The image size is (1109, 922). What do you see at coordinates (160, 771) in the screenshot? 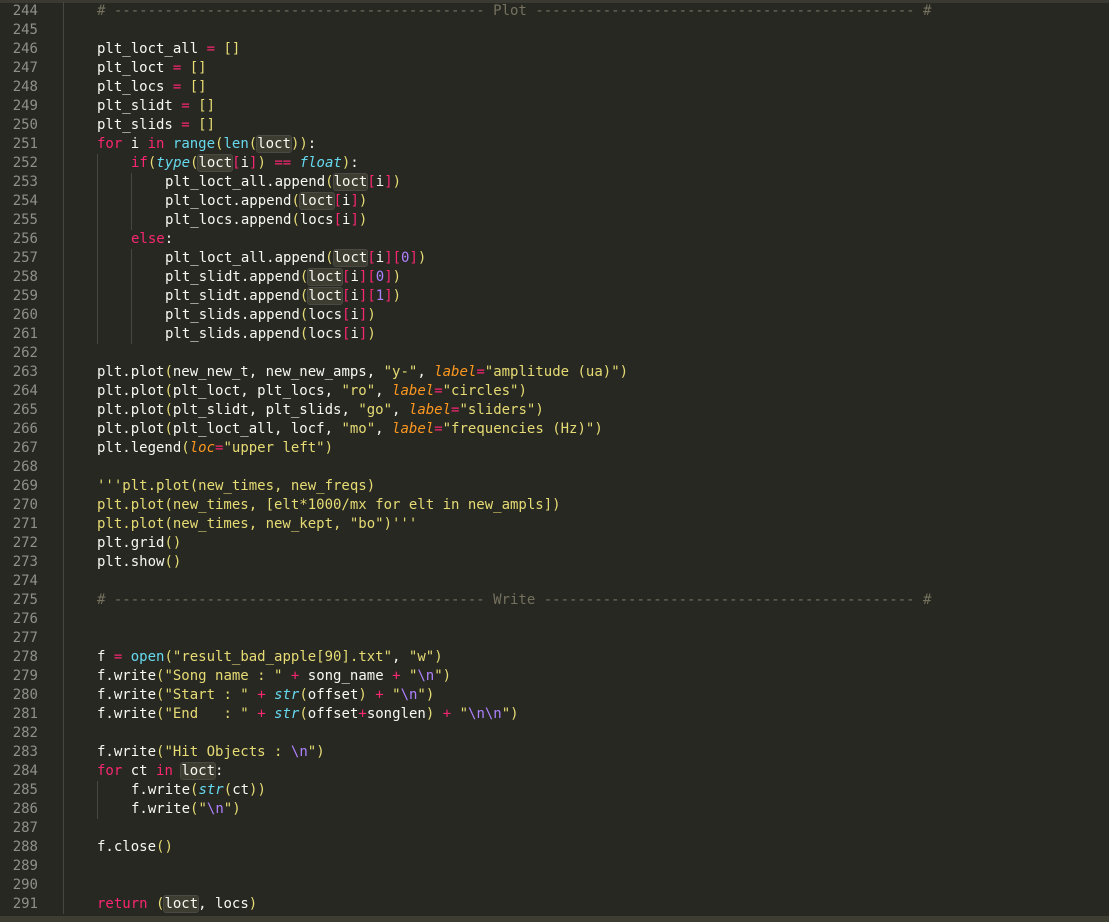
I see `code-text: for ct in loct:` at bounding box center [160, 771].